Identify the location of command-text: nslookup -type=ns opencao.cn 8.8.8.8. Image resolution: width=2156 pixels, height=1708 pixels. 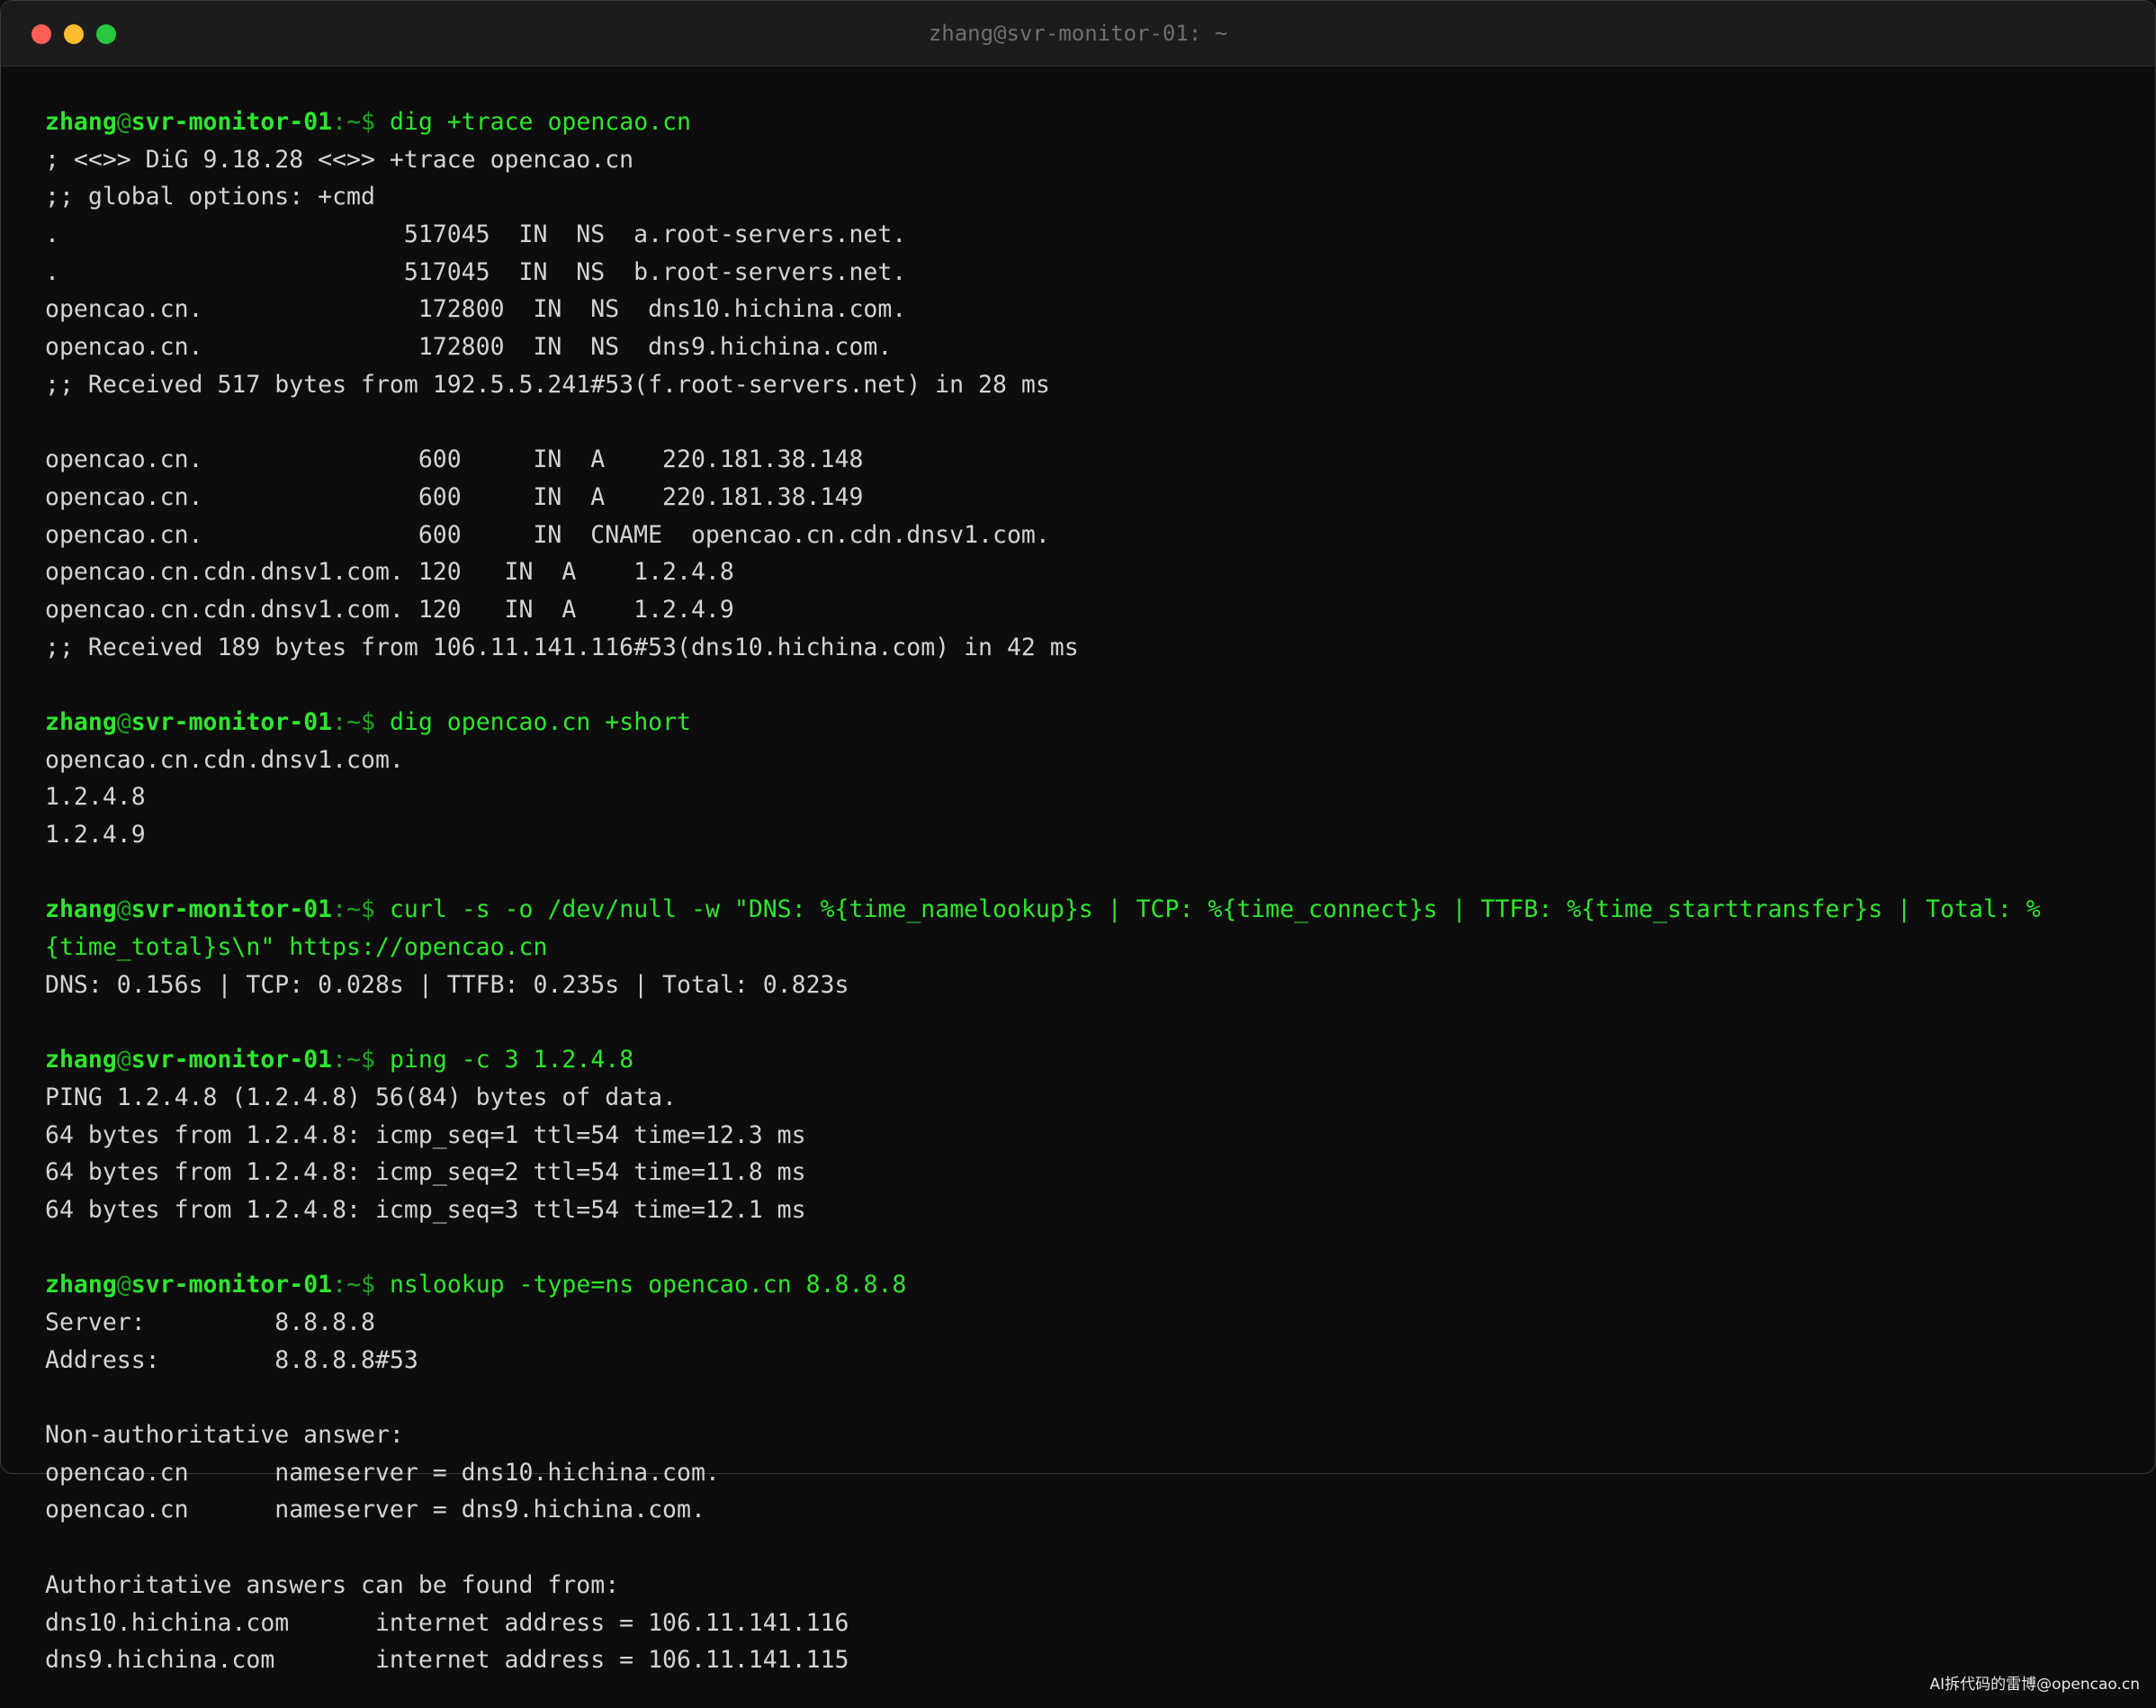
(648, 1285).